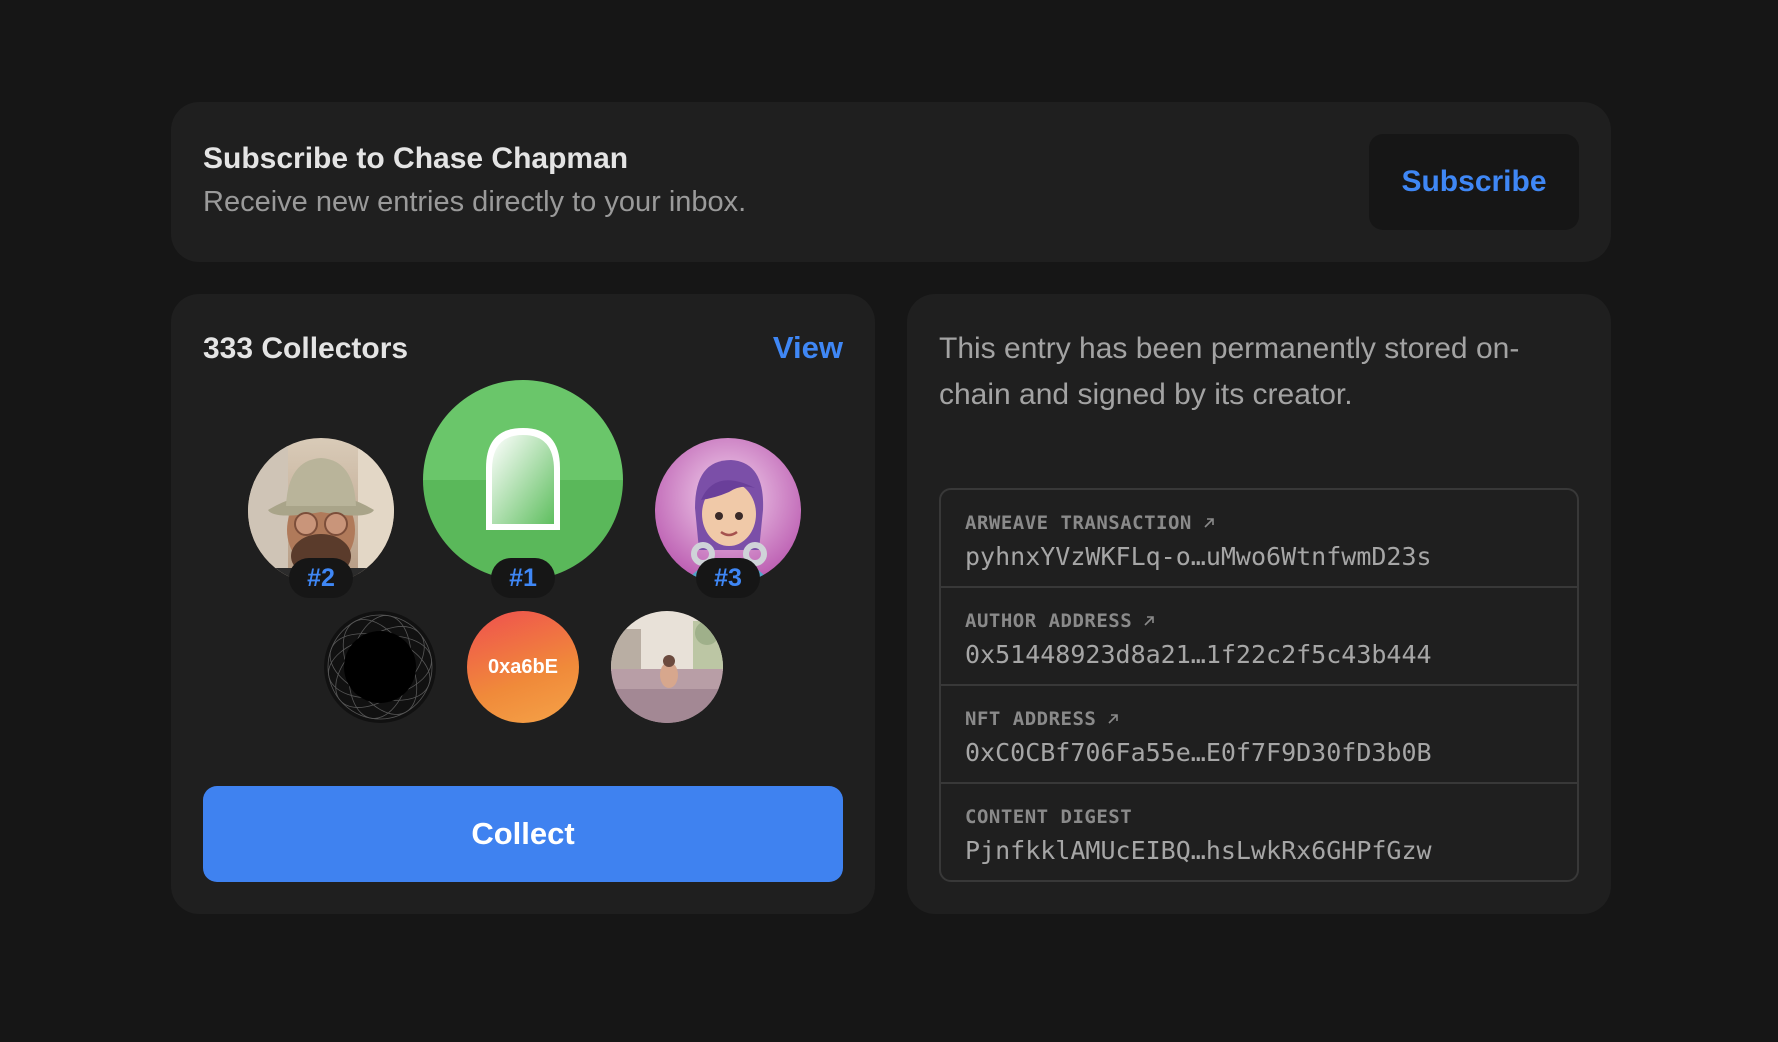 The height and width of the screenshot is (1042, 1778). I want to click on collector-avatar-5: 0xa6bE, so click(523, 667).